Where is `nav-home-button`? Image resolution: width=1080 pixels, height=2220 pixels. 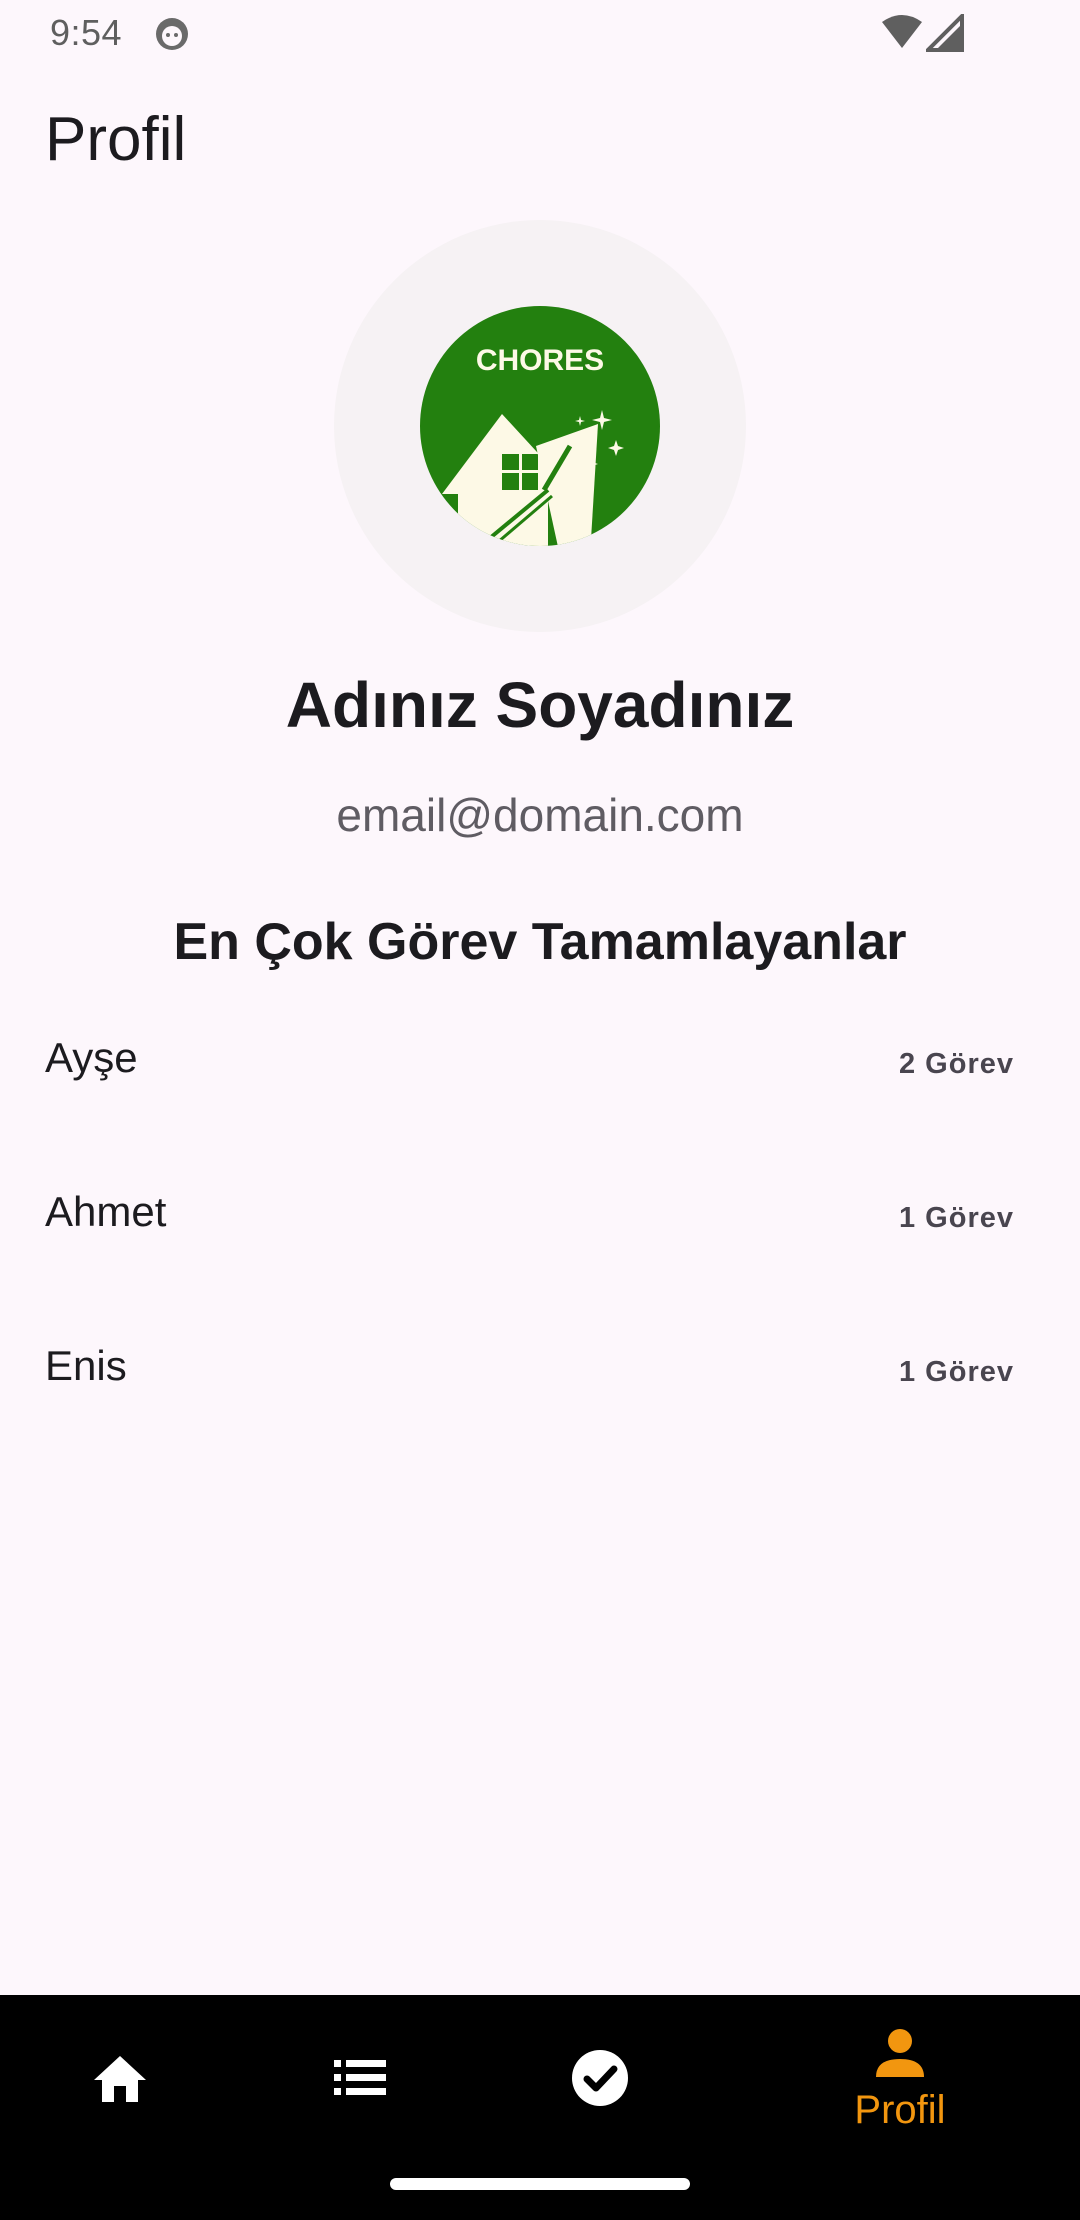 nav-home-button is located at coordinates (120, 2080).